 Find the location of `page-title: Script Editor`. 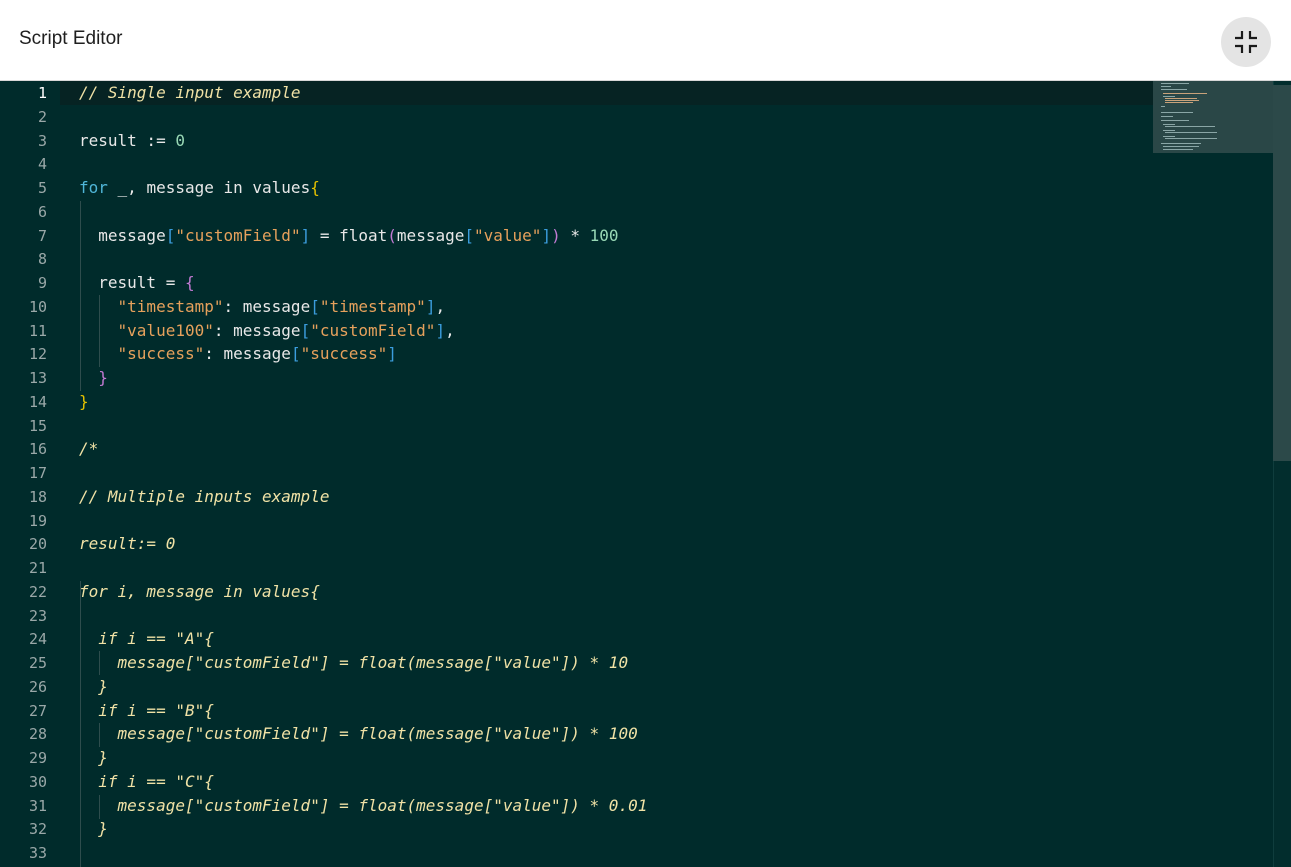

page-title: Script Editor is located at coordinates (71, 38).